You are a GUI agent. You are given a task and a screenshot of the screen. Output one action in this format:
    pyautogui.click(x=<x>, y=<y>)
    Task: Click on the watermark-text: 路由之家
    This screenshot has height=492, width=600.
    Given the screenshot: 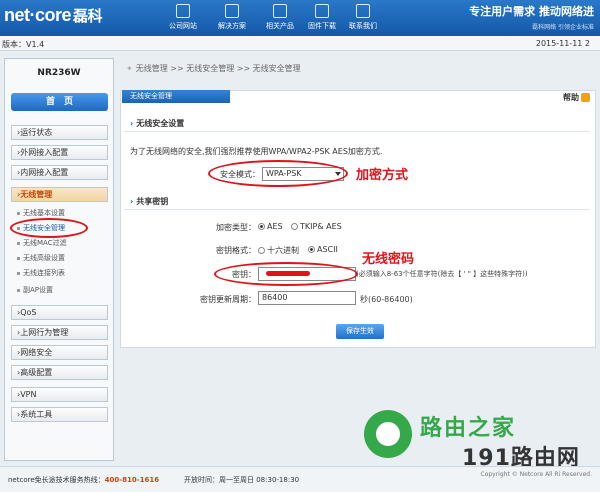 What is the action you would take?
    pyautogui.click(x=468, y=428)
    